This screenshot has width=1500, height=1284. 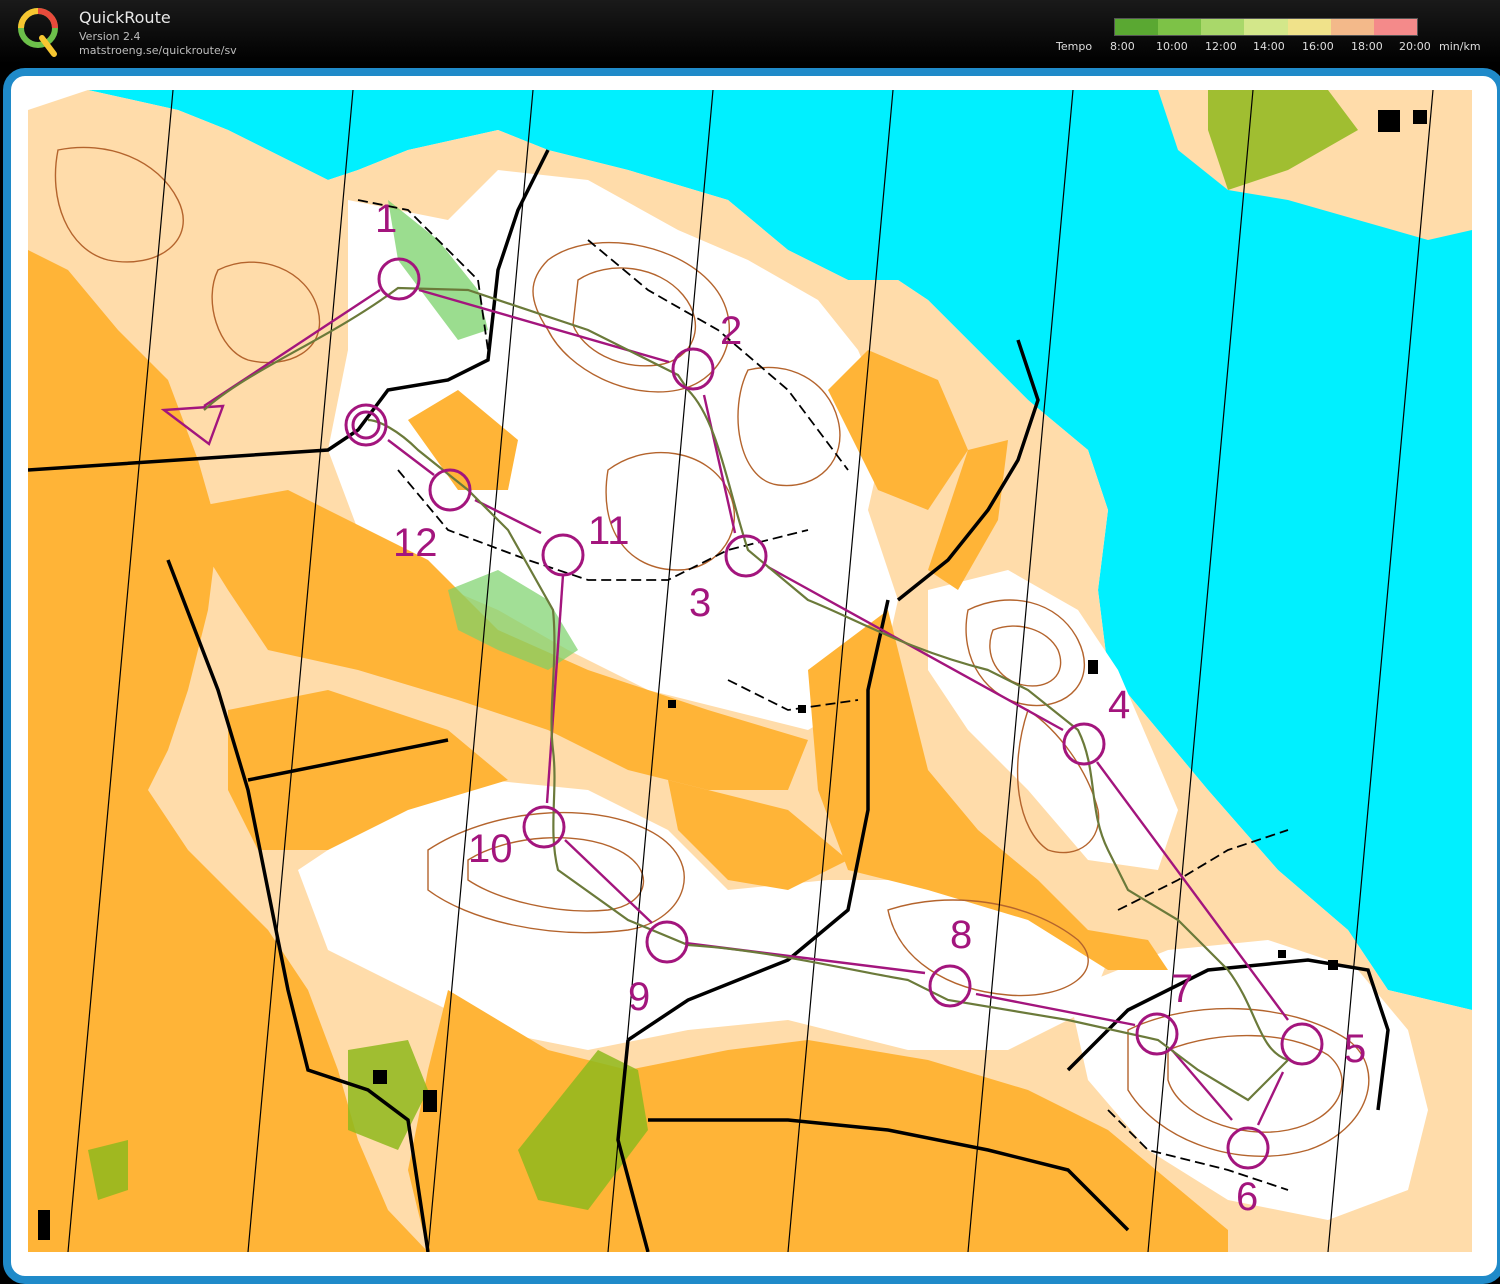 What do you see at coordinates (1415, 46) in the screenshot?
I see `tempo-tick: 20:00` at bounding box center [1415, 46].